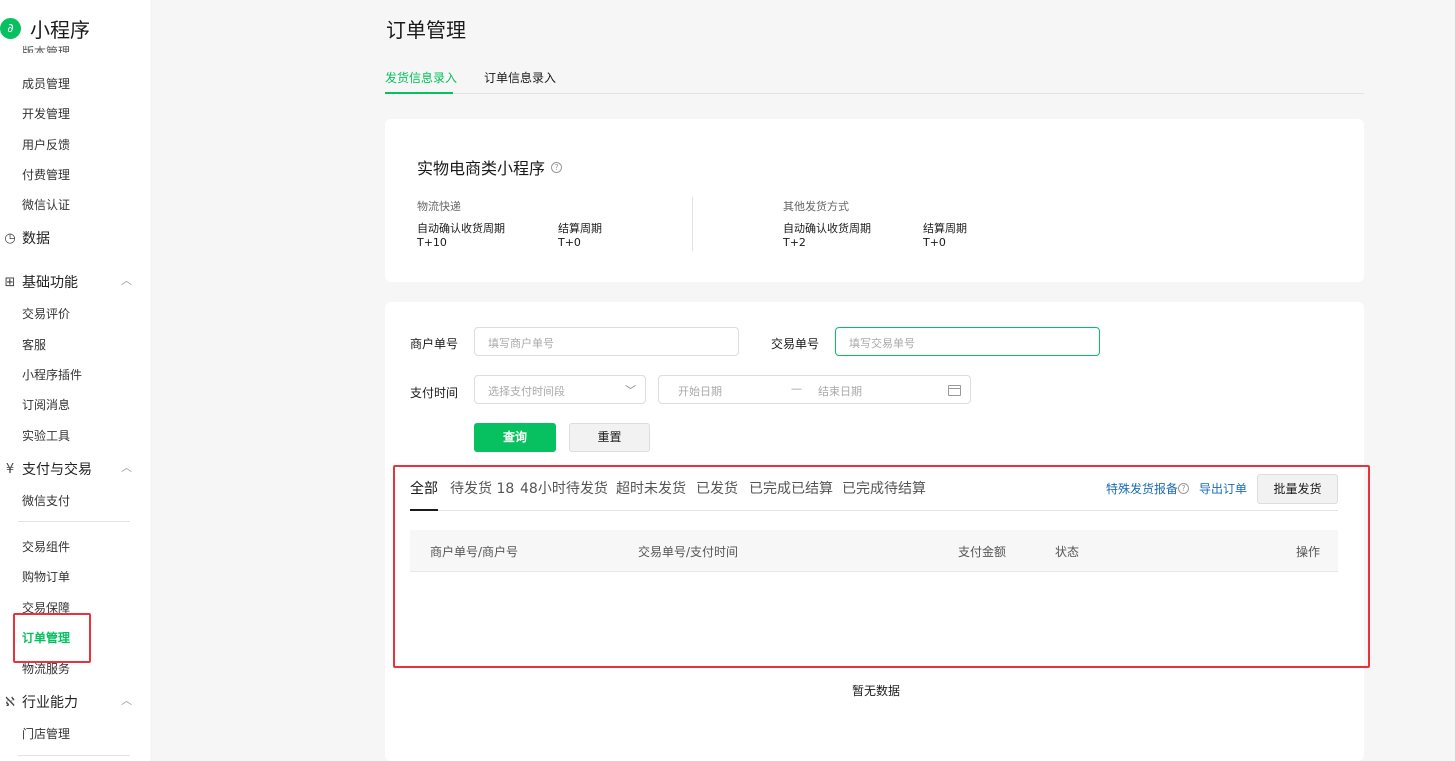  I want to click on confirm-cycle-value: T+10, so click(432, 242).